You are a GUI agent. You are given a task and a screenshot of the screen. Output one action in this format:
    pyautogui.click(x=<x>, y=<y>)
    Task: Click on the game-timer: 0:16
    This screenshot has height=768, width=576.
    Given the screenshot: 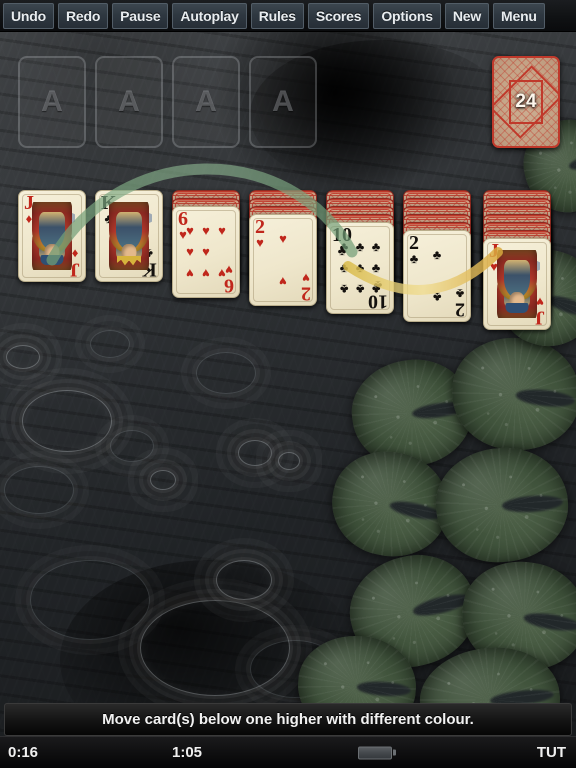 What is the action you would take?
    pyautogui.click(x=23, y=752)
    